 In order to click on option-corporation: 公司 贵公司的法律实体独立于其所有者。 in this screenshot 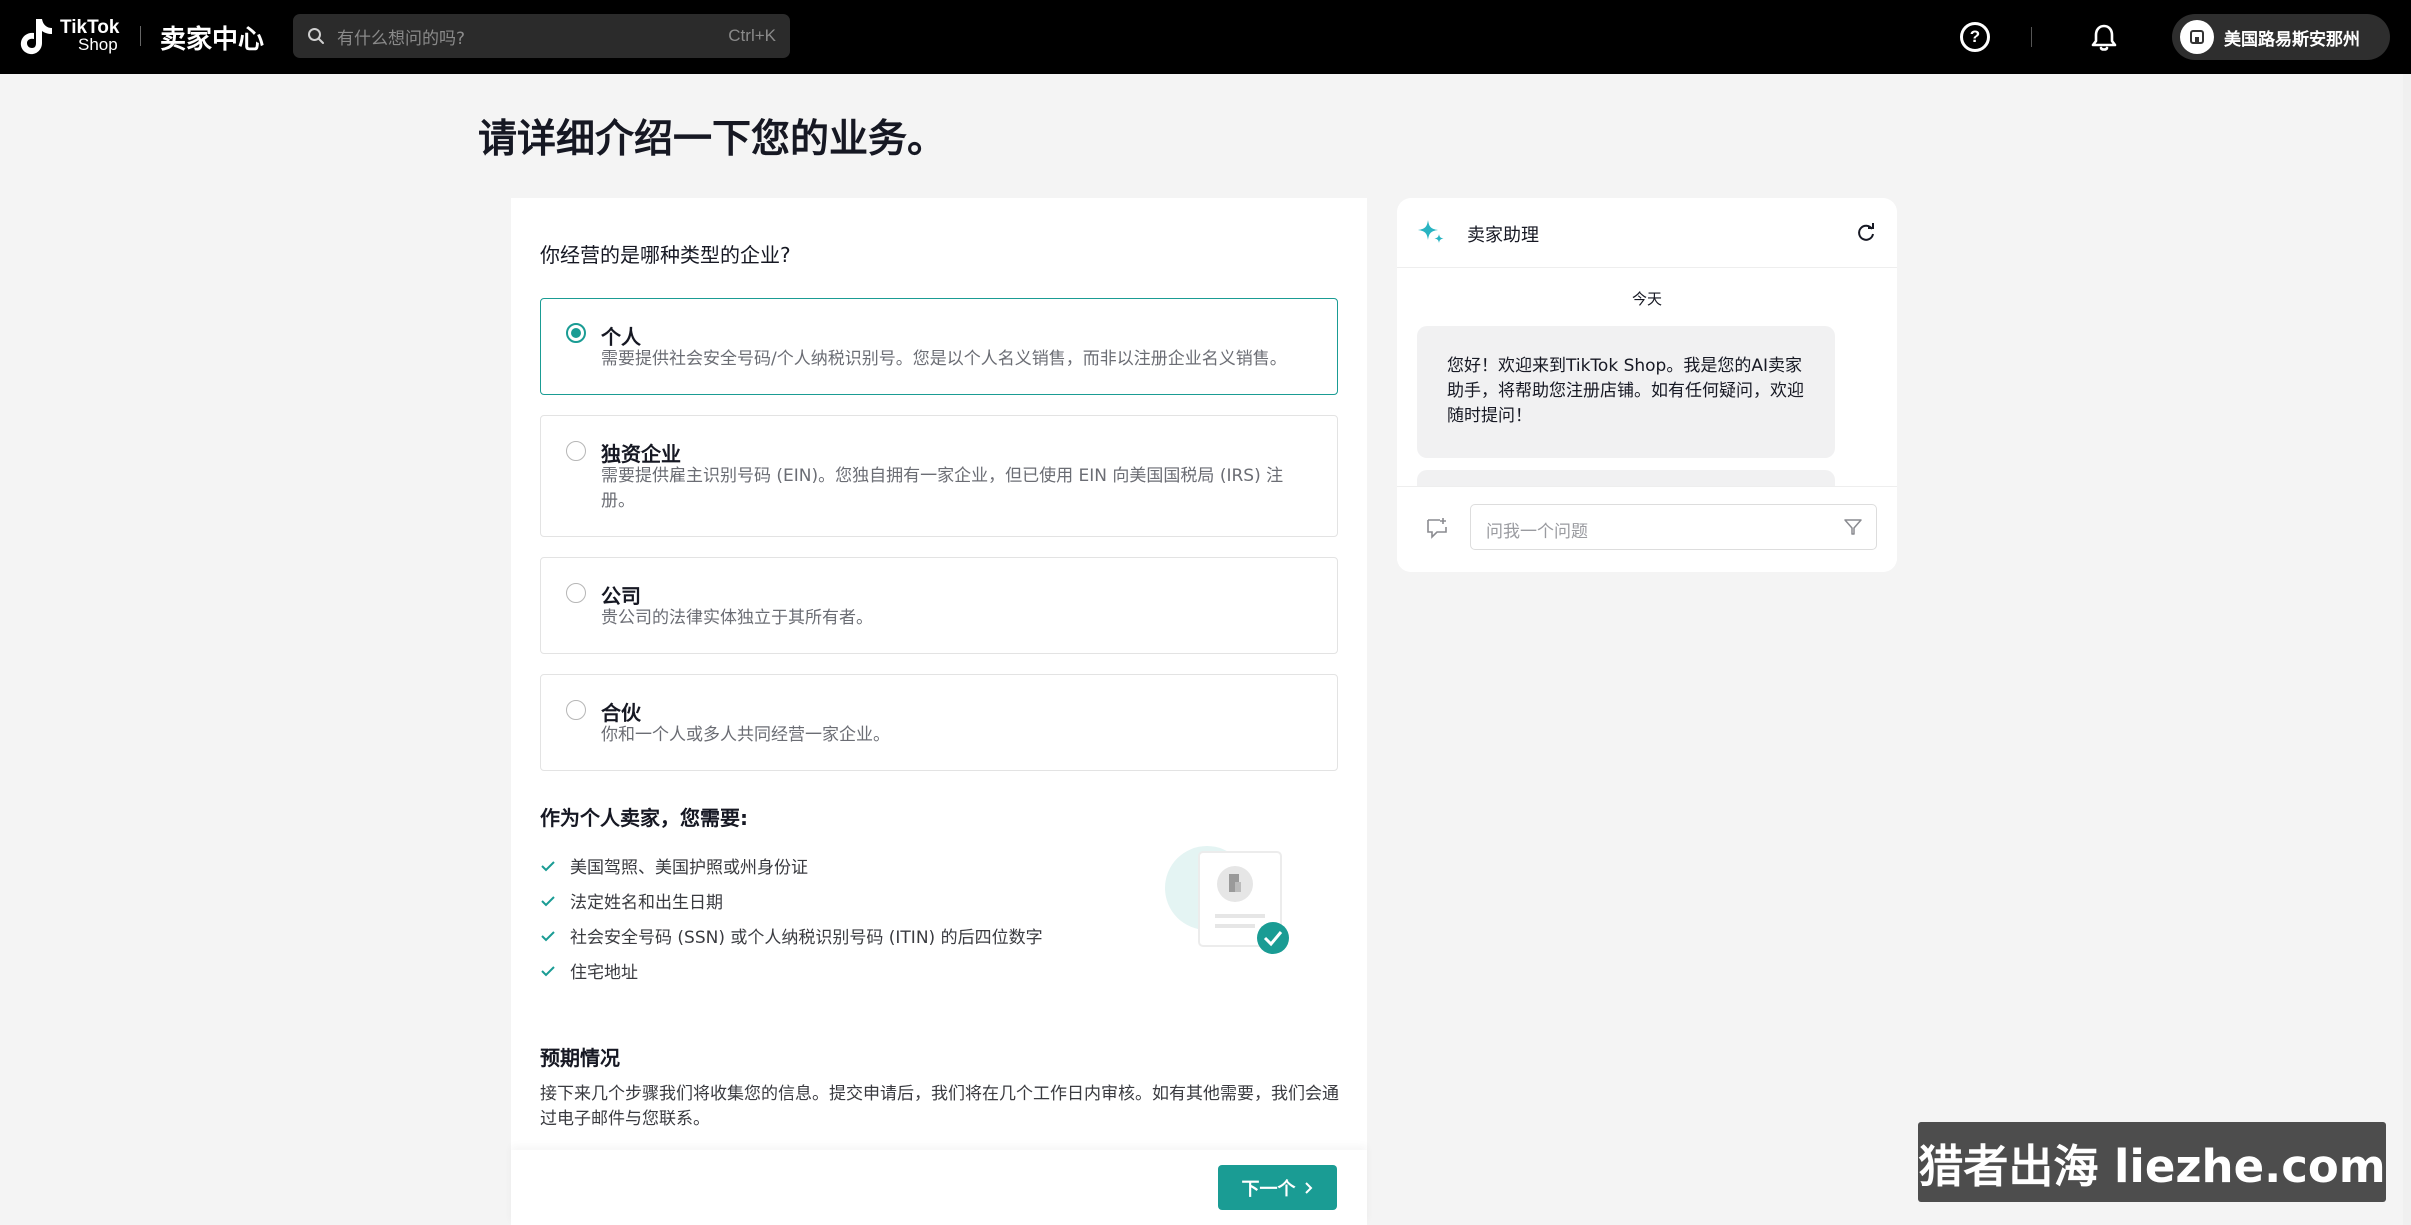, I will do `click(939, 605)`.